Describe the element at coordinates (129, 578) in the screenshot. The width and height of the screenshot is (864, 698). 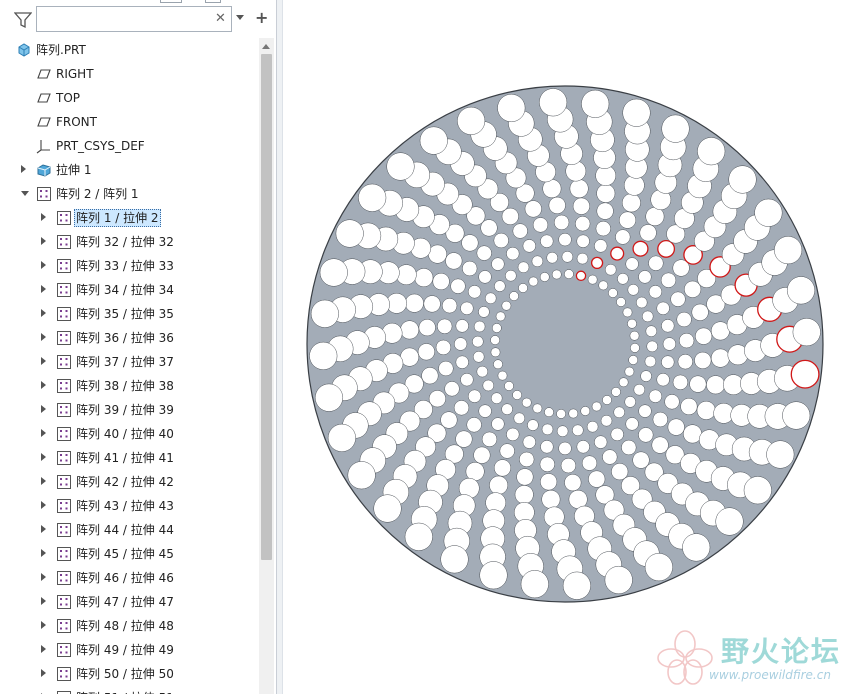
I see `tree-row: 阵列 46 / 拉伸 46` at that location.